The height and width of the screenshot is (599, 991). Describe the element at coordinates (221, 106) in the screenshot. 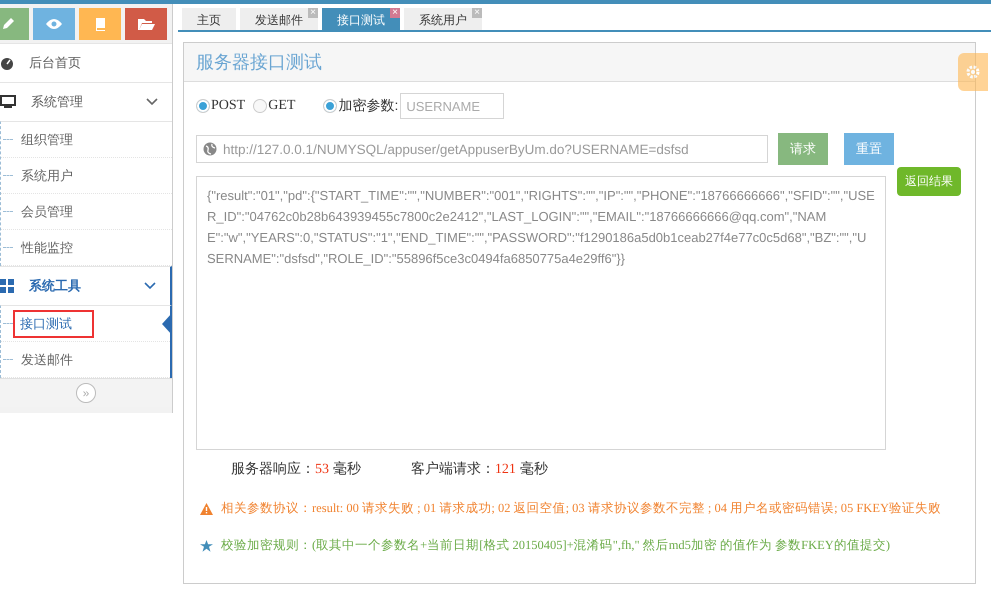

I see `radio-option: POST` at that location.